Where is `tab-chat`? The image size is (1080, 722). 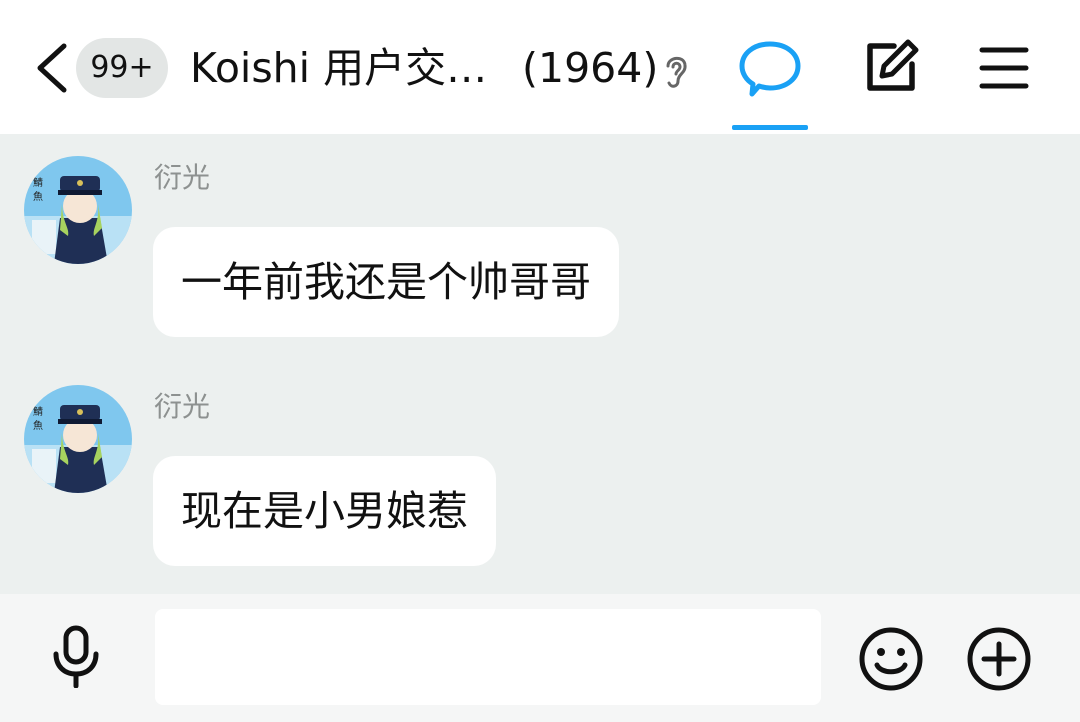
tab-chat is located at coordinates (770, 82).